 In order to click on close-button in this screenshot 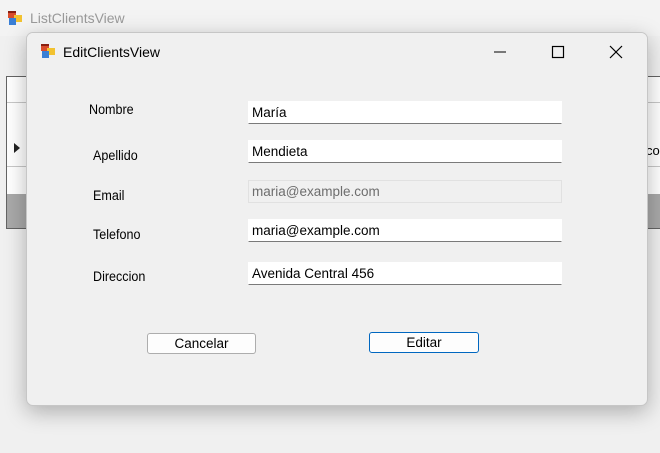, I will do `click(616, 52)`.